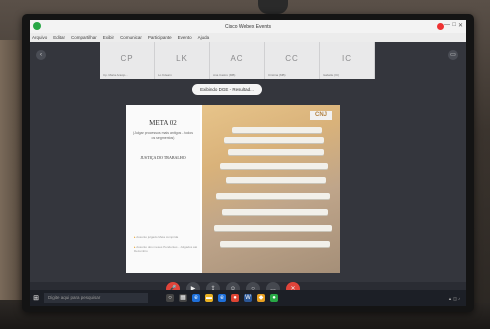 The height and width of the screenshot is (329, 490). What do you see at coordinates (41, 55) in the screenshot?
I see `panel-toggle-icon: ‹` at bounding box center [41, 55].